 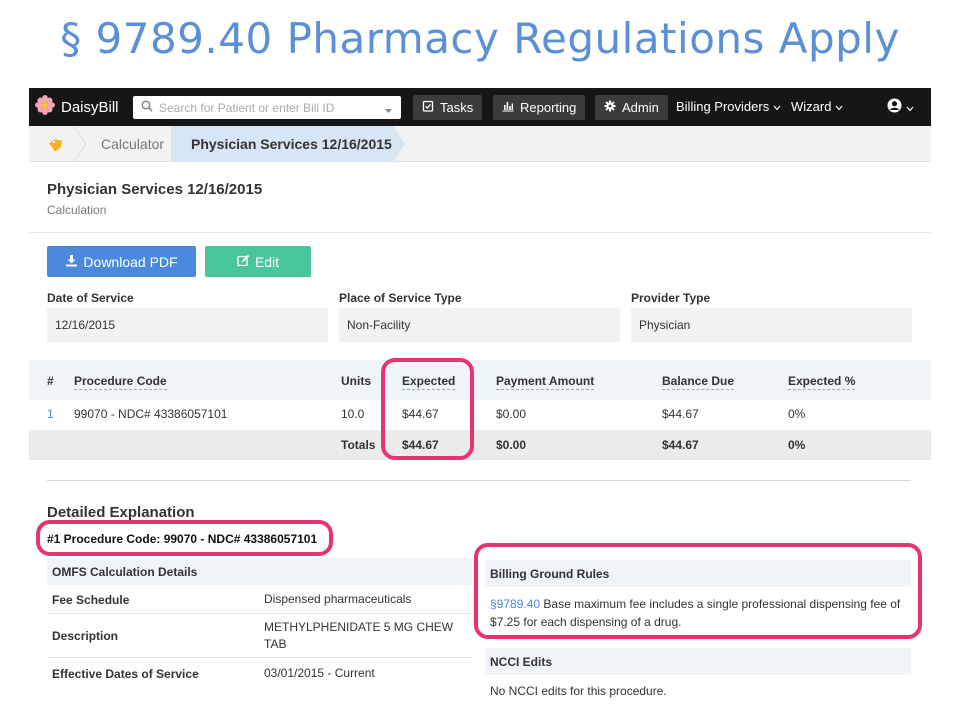 I want to click on tasks-button: Tasks, so click(x=448, y=107).